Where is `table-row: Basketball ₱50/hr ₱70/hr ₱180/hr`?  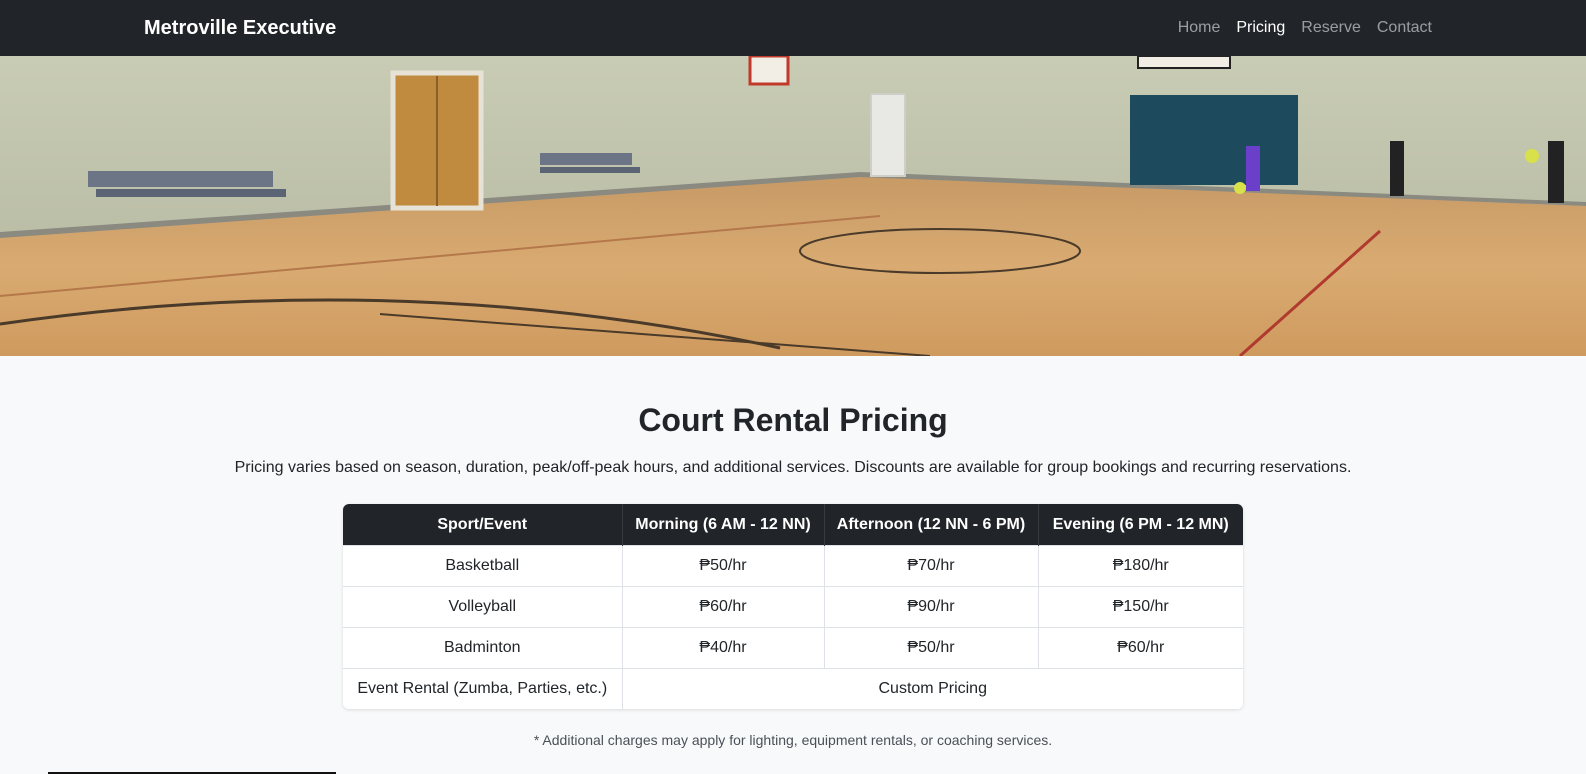 table-row: Basketball ₱50/hr ₱70/hr ₱180/hr is located at coordinates (793, 566).